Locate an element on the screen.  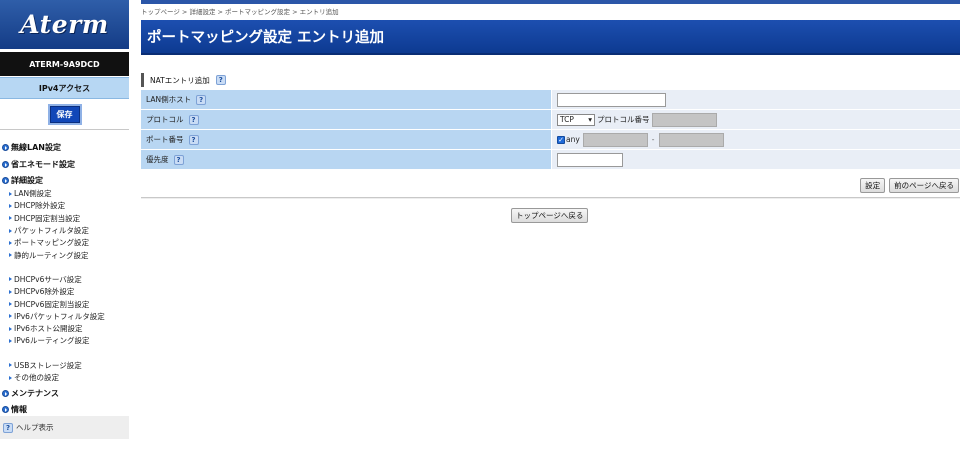
row-label: プロトコル? is located at coordinates (346, 119).